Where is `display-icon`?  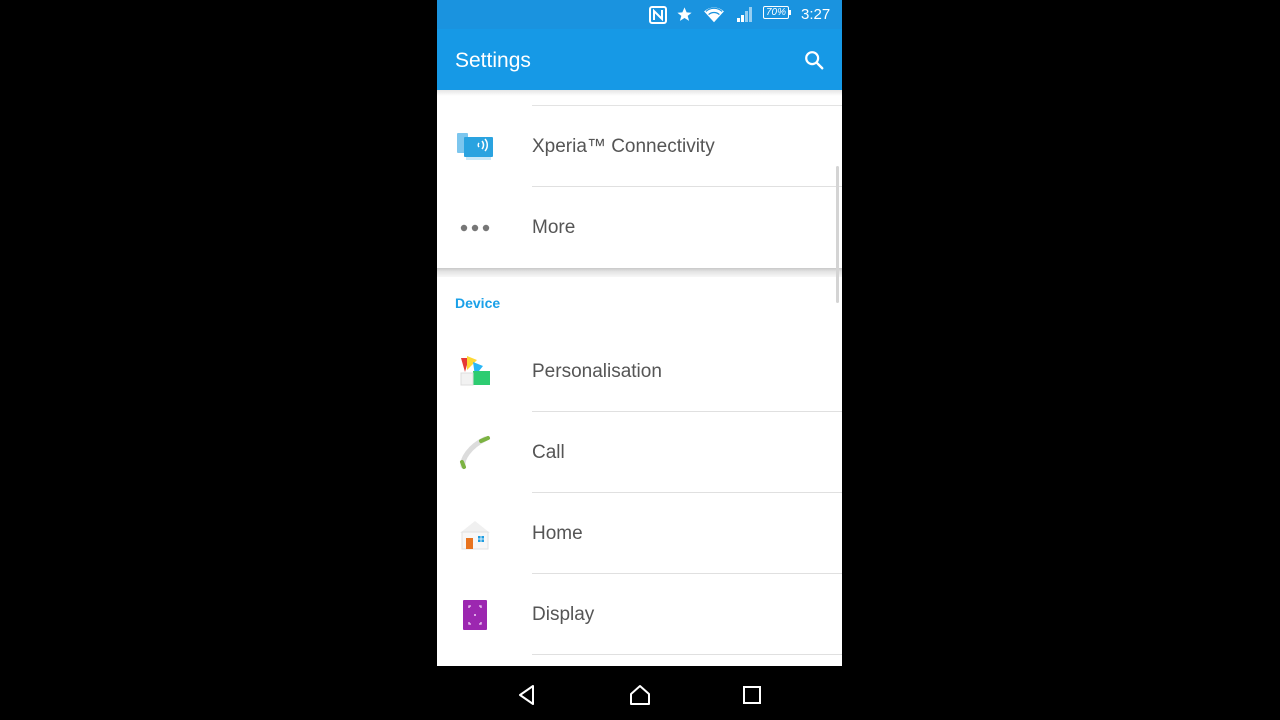
display-icon is located at coordinates (475, 615).